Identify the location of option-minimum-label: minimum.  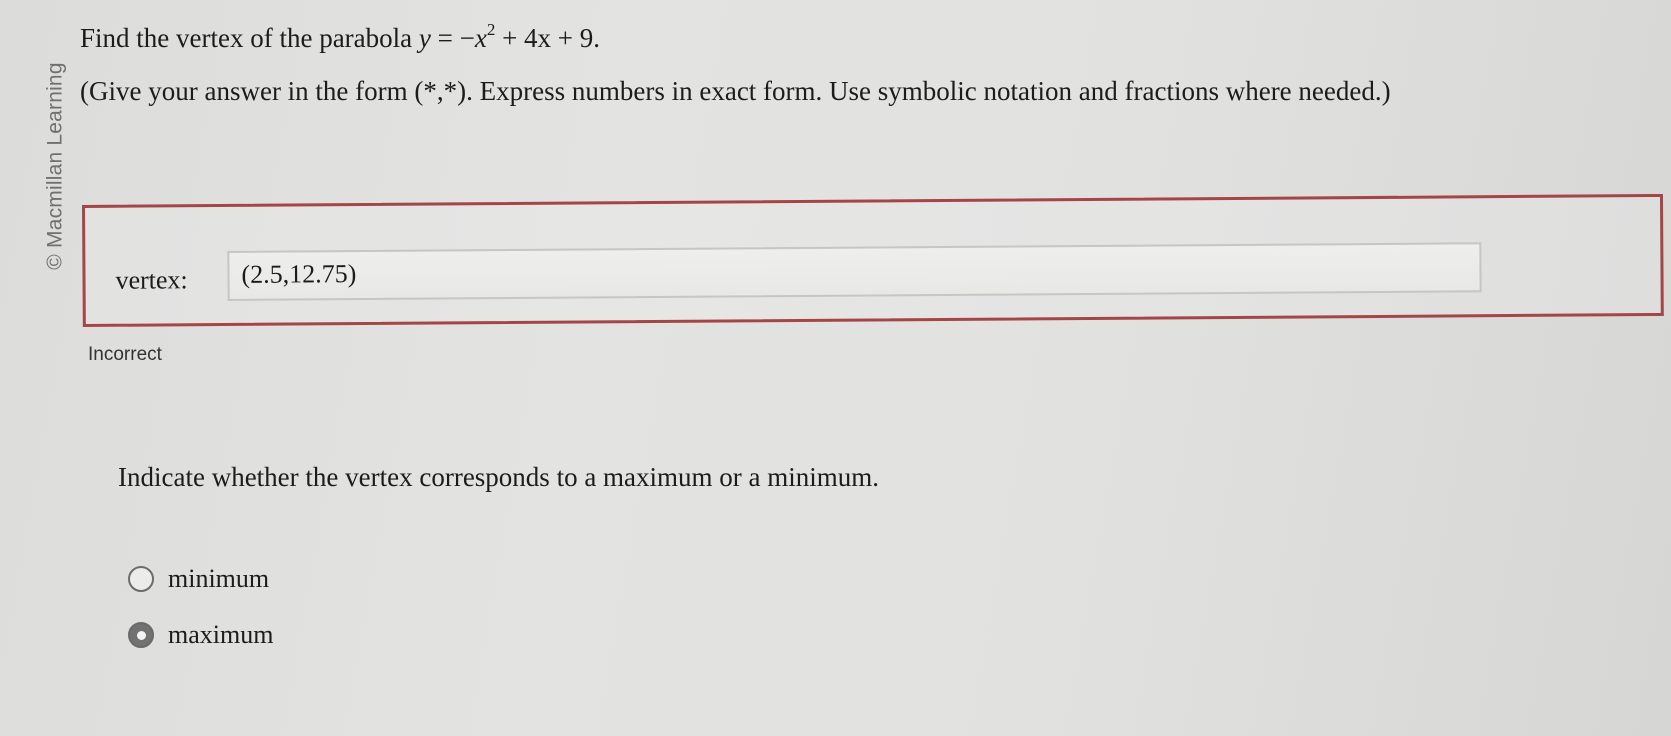
(219, 578).